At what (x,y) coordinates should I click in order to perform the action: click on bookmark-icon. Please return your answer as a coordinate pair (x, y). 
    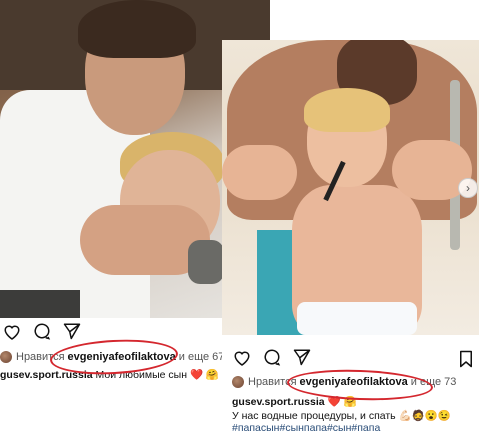
    Looking at the image, I should click on (466, 359).